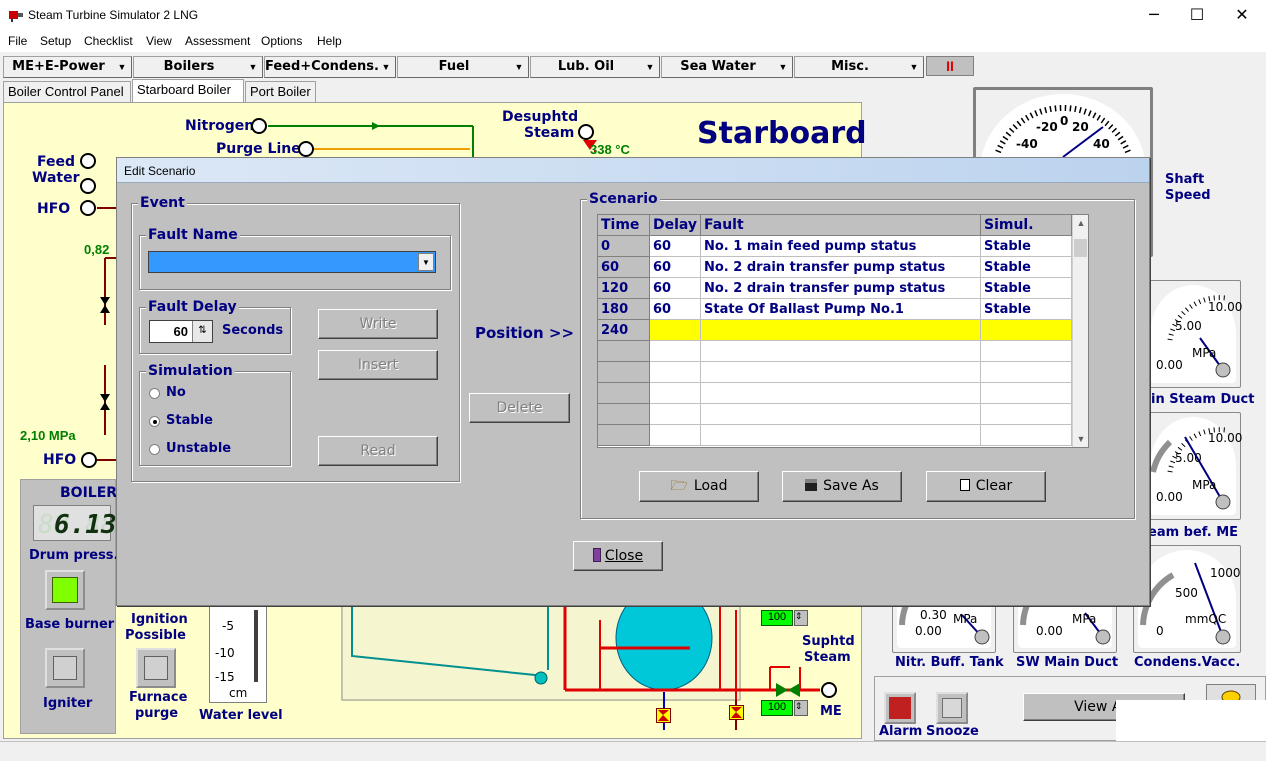 Image resolution: width=1266 pixels, height=761 pixels. What do you see at coordinates (1080, 331) in the screenshot?
I see `vertical-scrollbar: ▲ ▼` at bounding box center [1080, 331].